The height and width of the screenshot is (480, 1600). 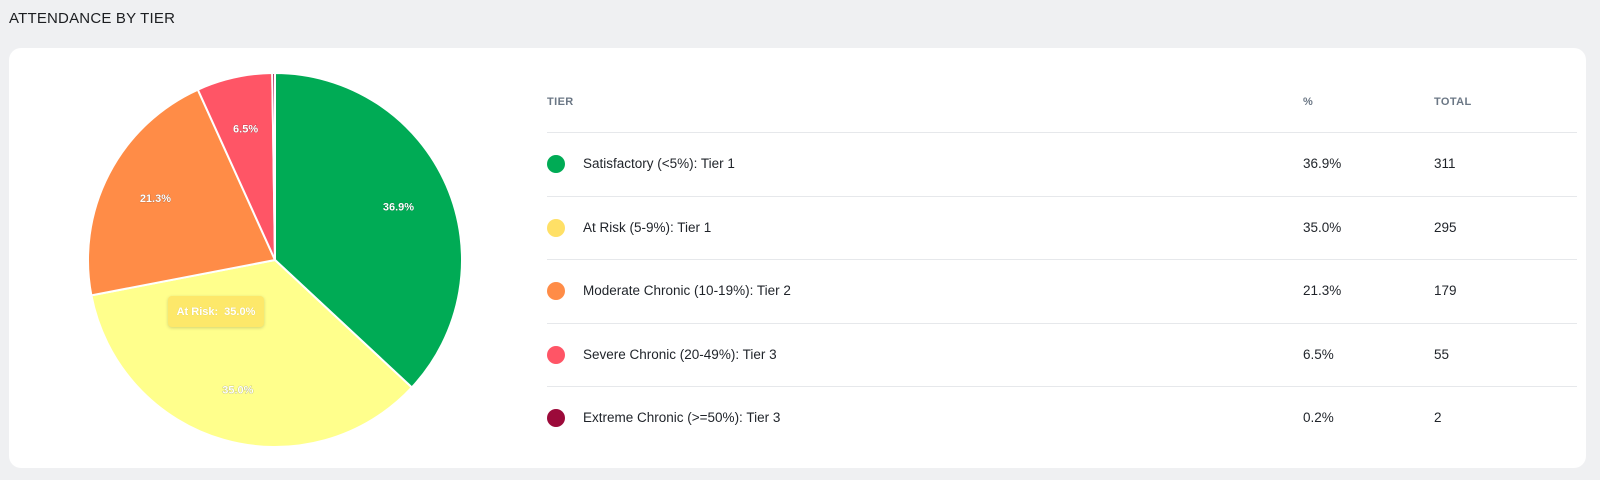 What do you see at coordinates (1062, 228) in the screenshot?
I see `table-row: At Risk (5-9%): Tier 1 35.0% 295` at bounding box center [1062, 228].